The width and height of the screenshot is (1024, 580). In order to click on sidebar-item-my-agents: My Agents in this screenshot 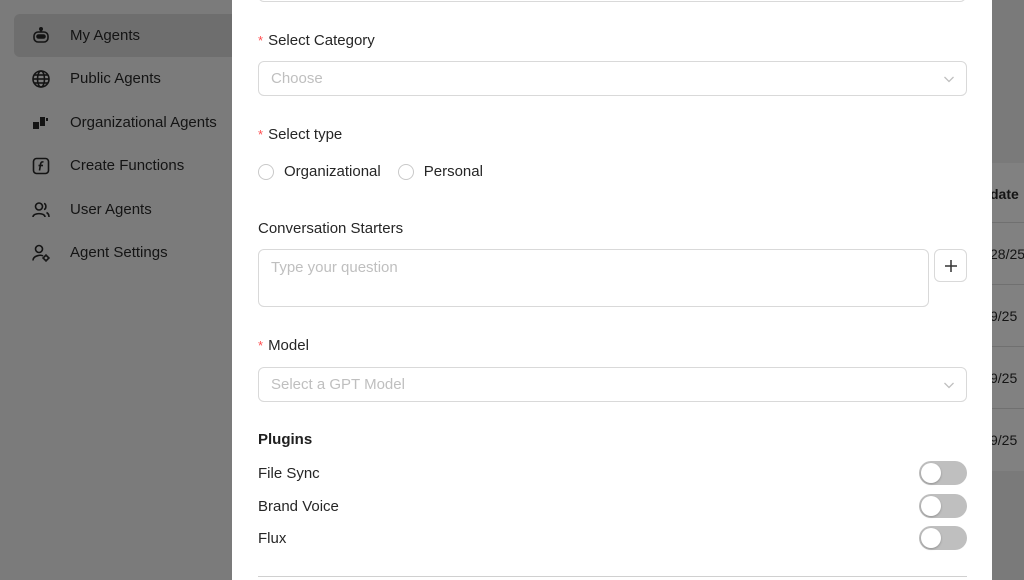, I will do `click(129, 35)`.